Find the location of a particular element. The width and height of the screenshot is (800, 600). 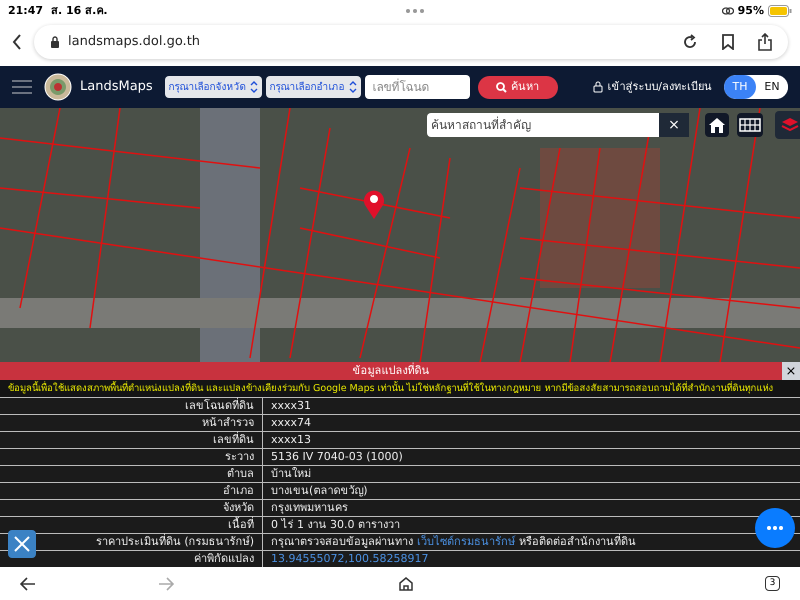

field-label: ระวาง is located at coordinates (239, 457).